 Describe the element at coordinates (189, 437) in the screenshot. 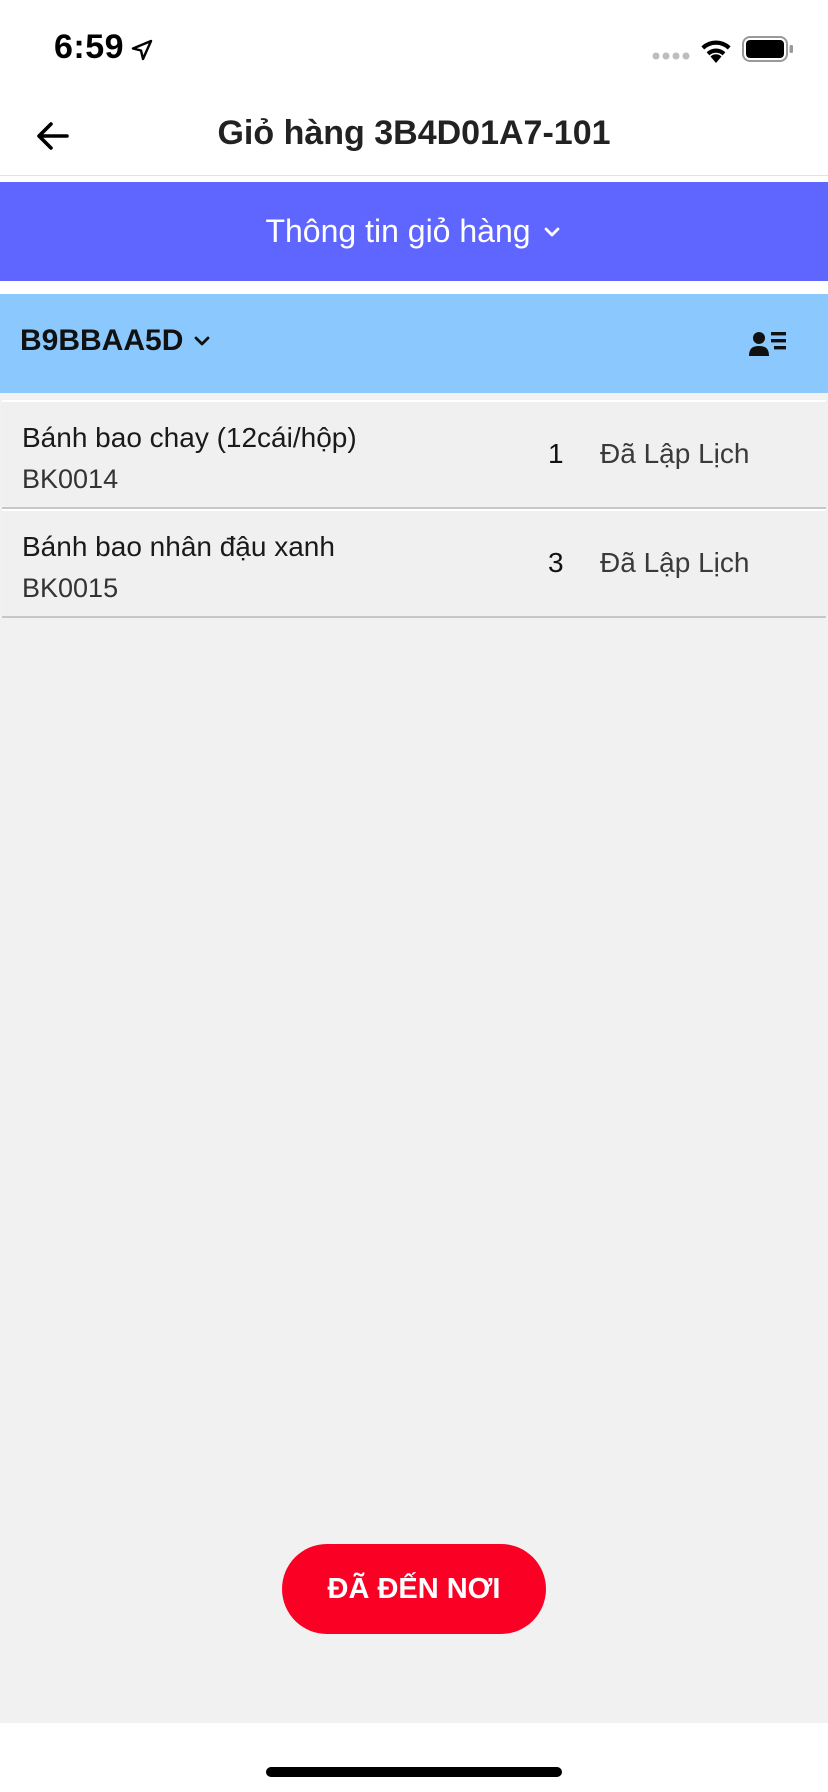

I see `item-name: Bánh bao chay (12cái/hộp)` at that location.